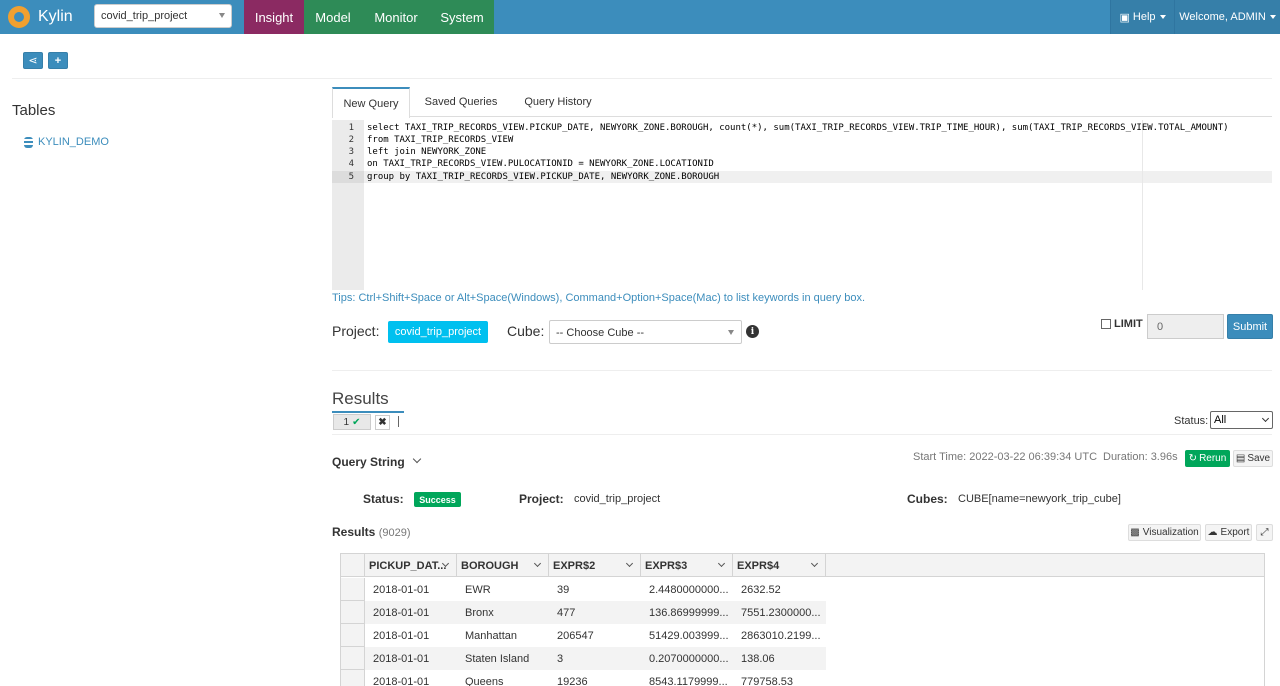 This screenshot has width=1280, height=686. What do you see at coordinates (394, 533) in the screenshot?
I see `results-count: (9029)` at bounding box center [394, 533].